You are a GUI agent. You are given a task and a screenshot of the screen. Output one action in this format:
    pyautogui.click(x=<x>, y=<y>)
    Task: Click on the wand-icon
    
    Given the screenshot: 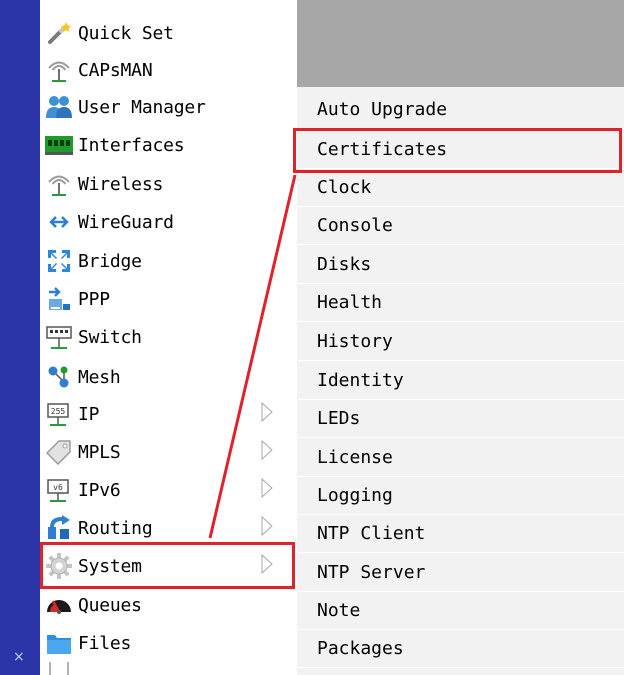 What is the action you would take?
    pyautogui.click(x=59, y=33)
    